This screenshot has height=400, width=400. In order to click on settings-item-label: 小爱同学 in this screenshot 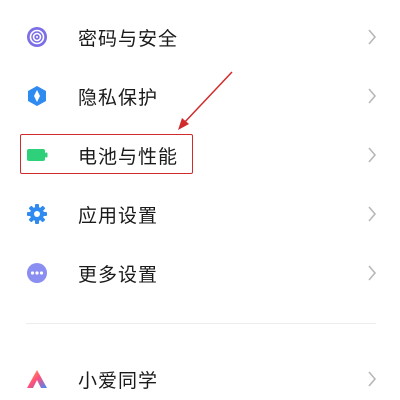, I will do `click(118, 380)`.